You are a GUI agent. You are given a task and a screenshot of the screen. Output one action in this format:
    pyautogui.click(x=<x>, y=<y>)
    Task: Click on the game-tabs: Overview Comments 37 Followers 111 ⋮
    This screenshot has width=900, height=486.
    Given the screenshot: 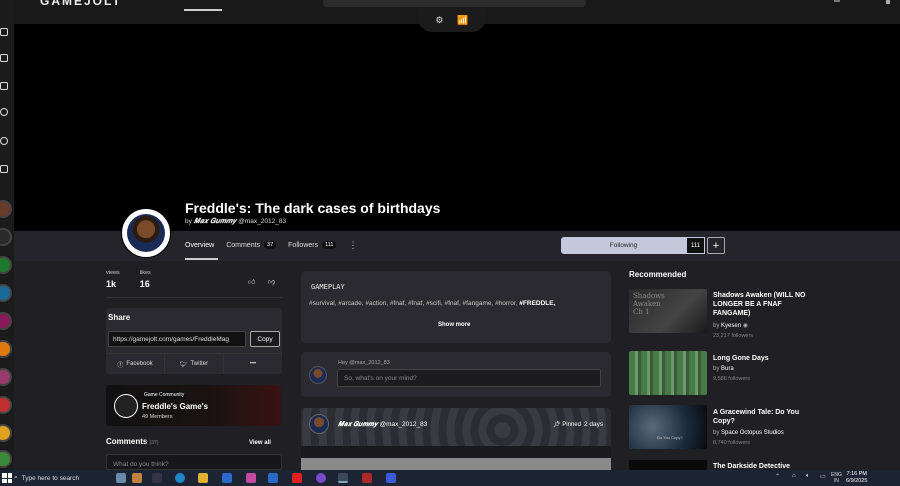 What is the action you would take?
    pyautogui.click(x=271, y=245)
    